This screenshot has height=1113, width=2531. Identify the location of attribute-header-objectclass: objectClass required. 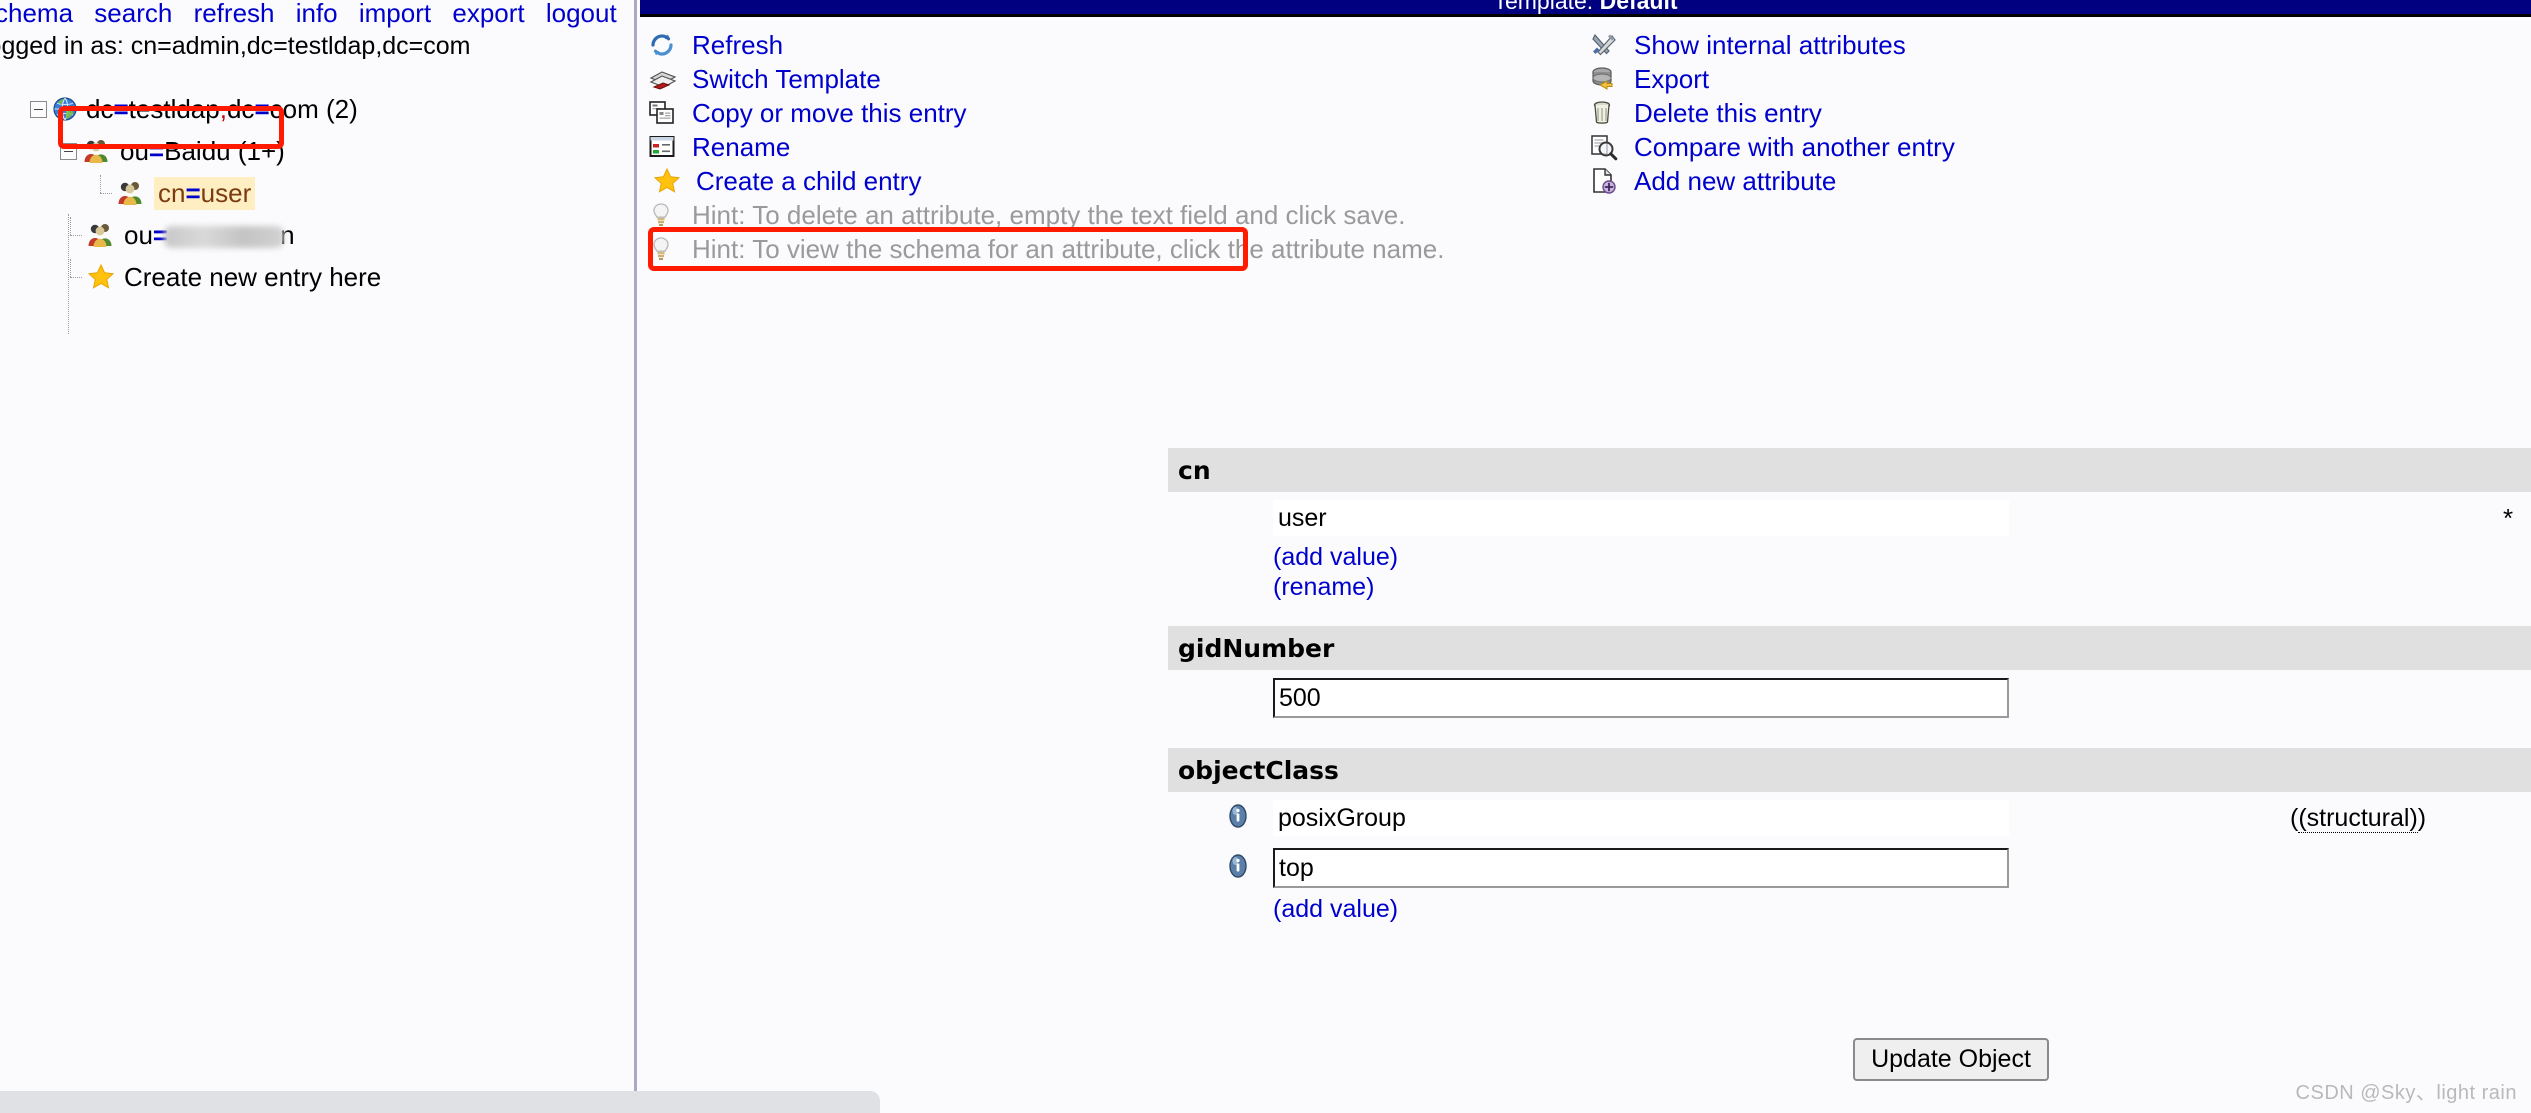
(1849, 770).